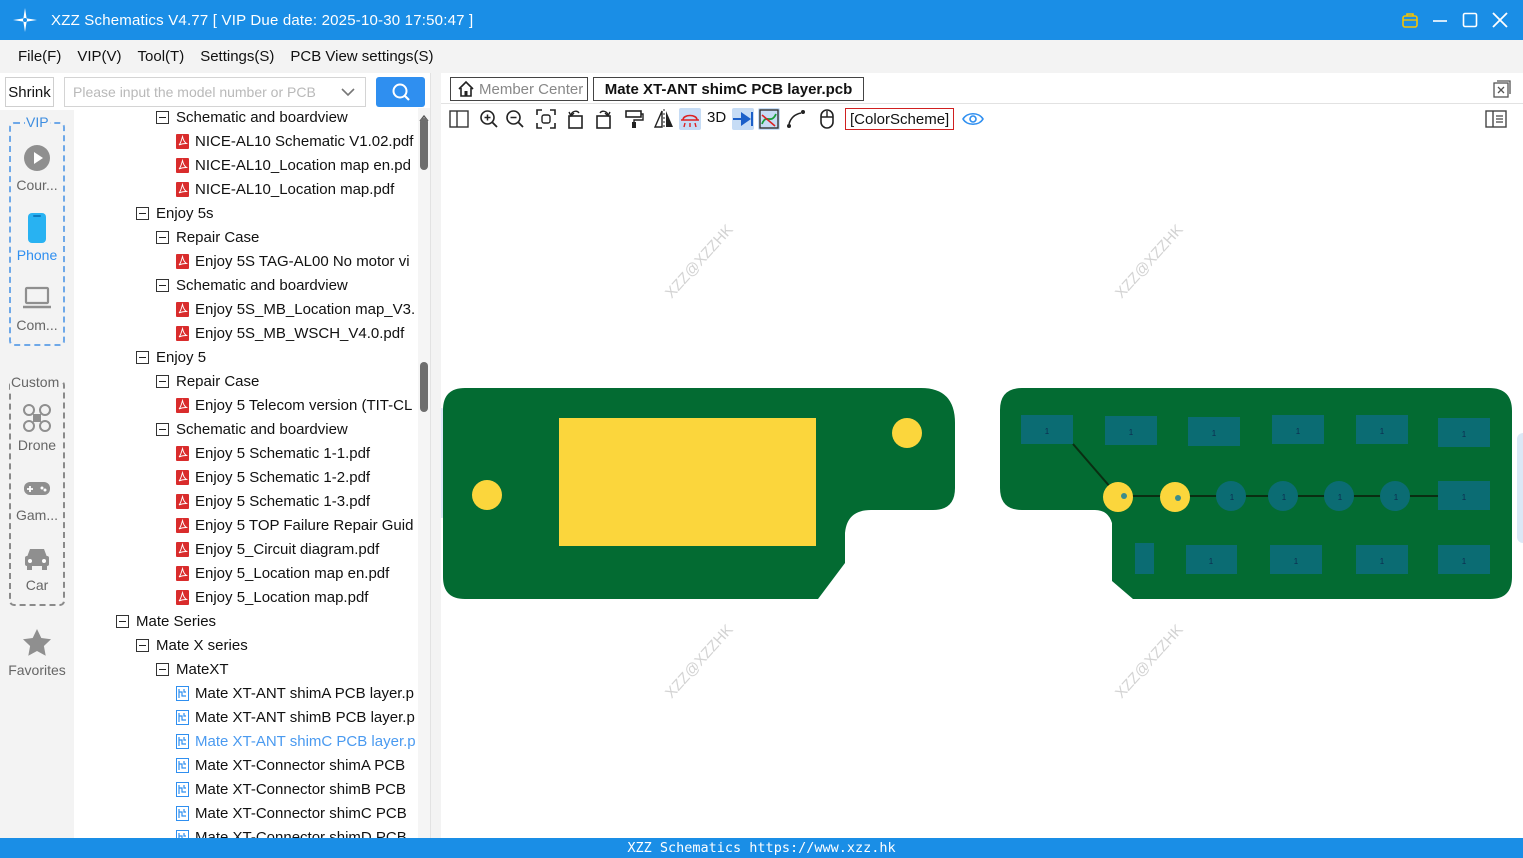  I want to click on tree-file: Enjoy 5S_MB_WSCH_V4.0.pdf, so click(290, 333).